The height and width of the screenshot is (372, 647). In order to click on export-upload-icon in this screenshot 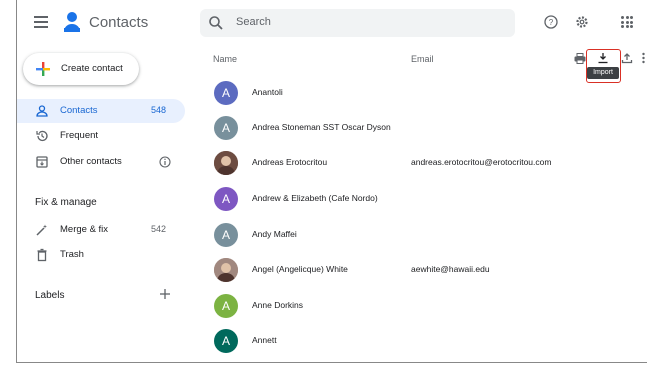, I will do `click(627, 58)`.